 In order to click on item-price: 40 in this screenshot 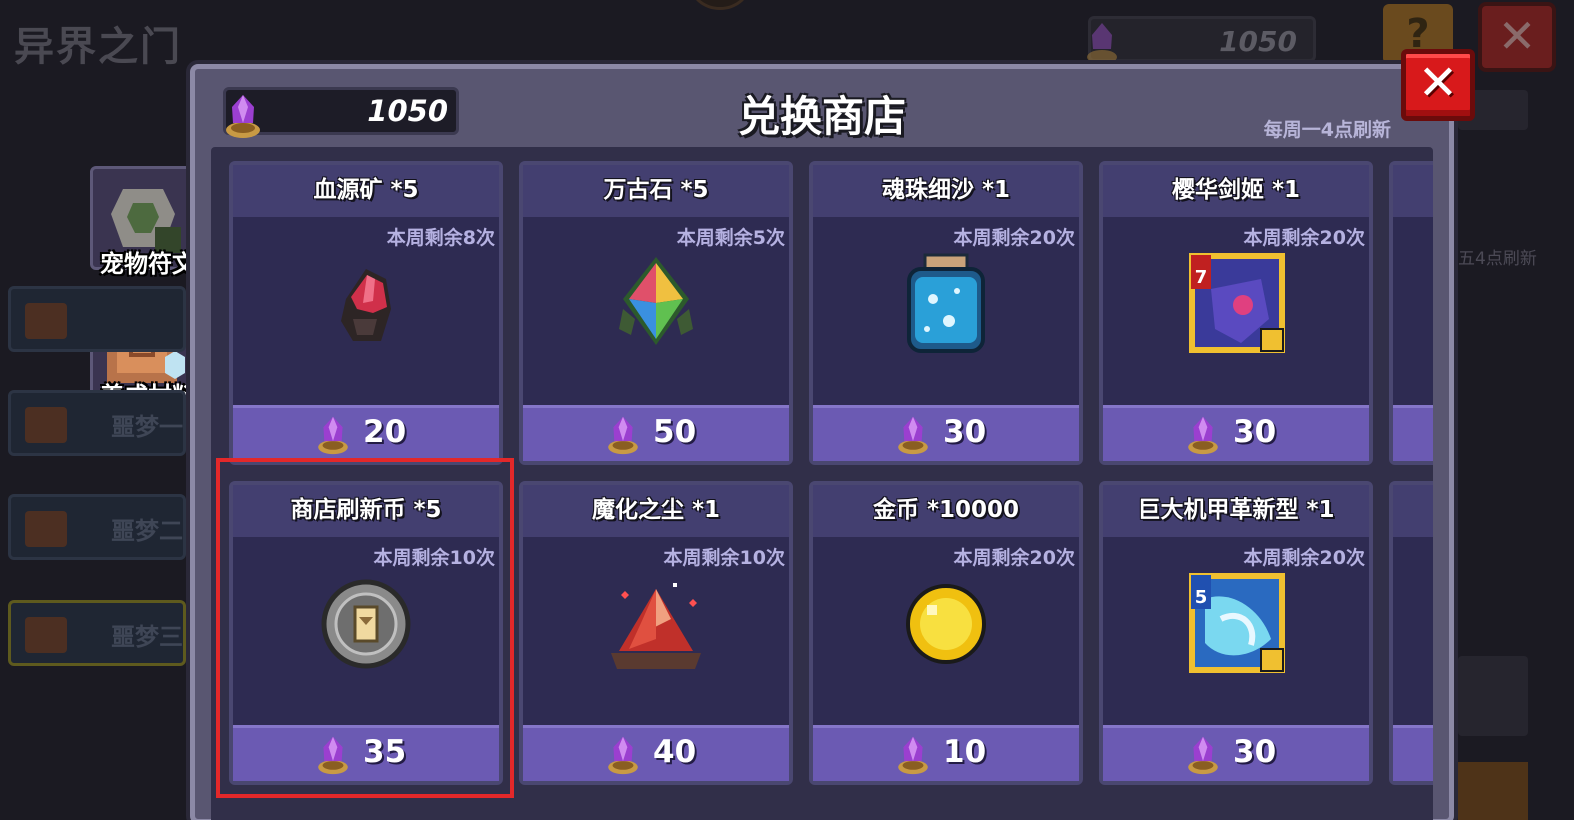, I will do `click(656, 753)`.